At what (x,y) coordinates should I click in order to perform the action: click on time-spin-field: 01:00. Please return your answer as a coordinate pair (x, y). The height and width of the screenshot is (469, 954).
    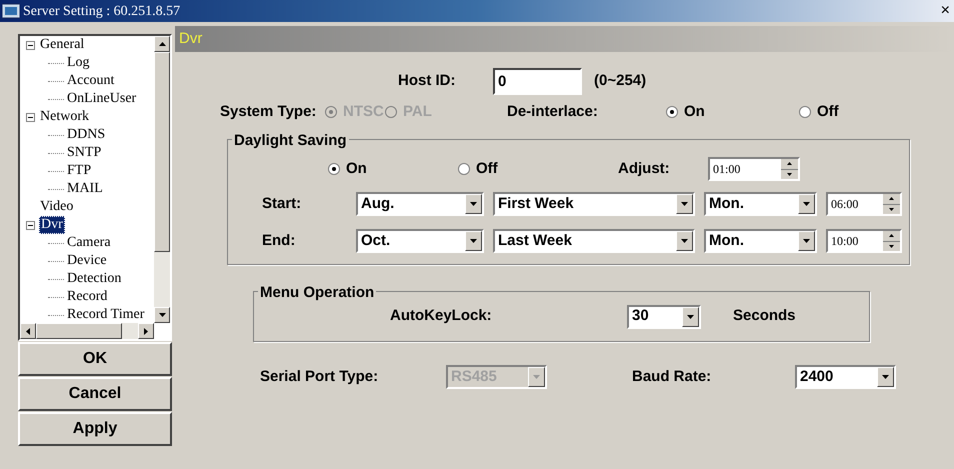
    Looking at the image, I should click on (754, 169).